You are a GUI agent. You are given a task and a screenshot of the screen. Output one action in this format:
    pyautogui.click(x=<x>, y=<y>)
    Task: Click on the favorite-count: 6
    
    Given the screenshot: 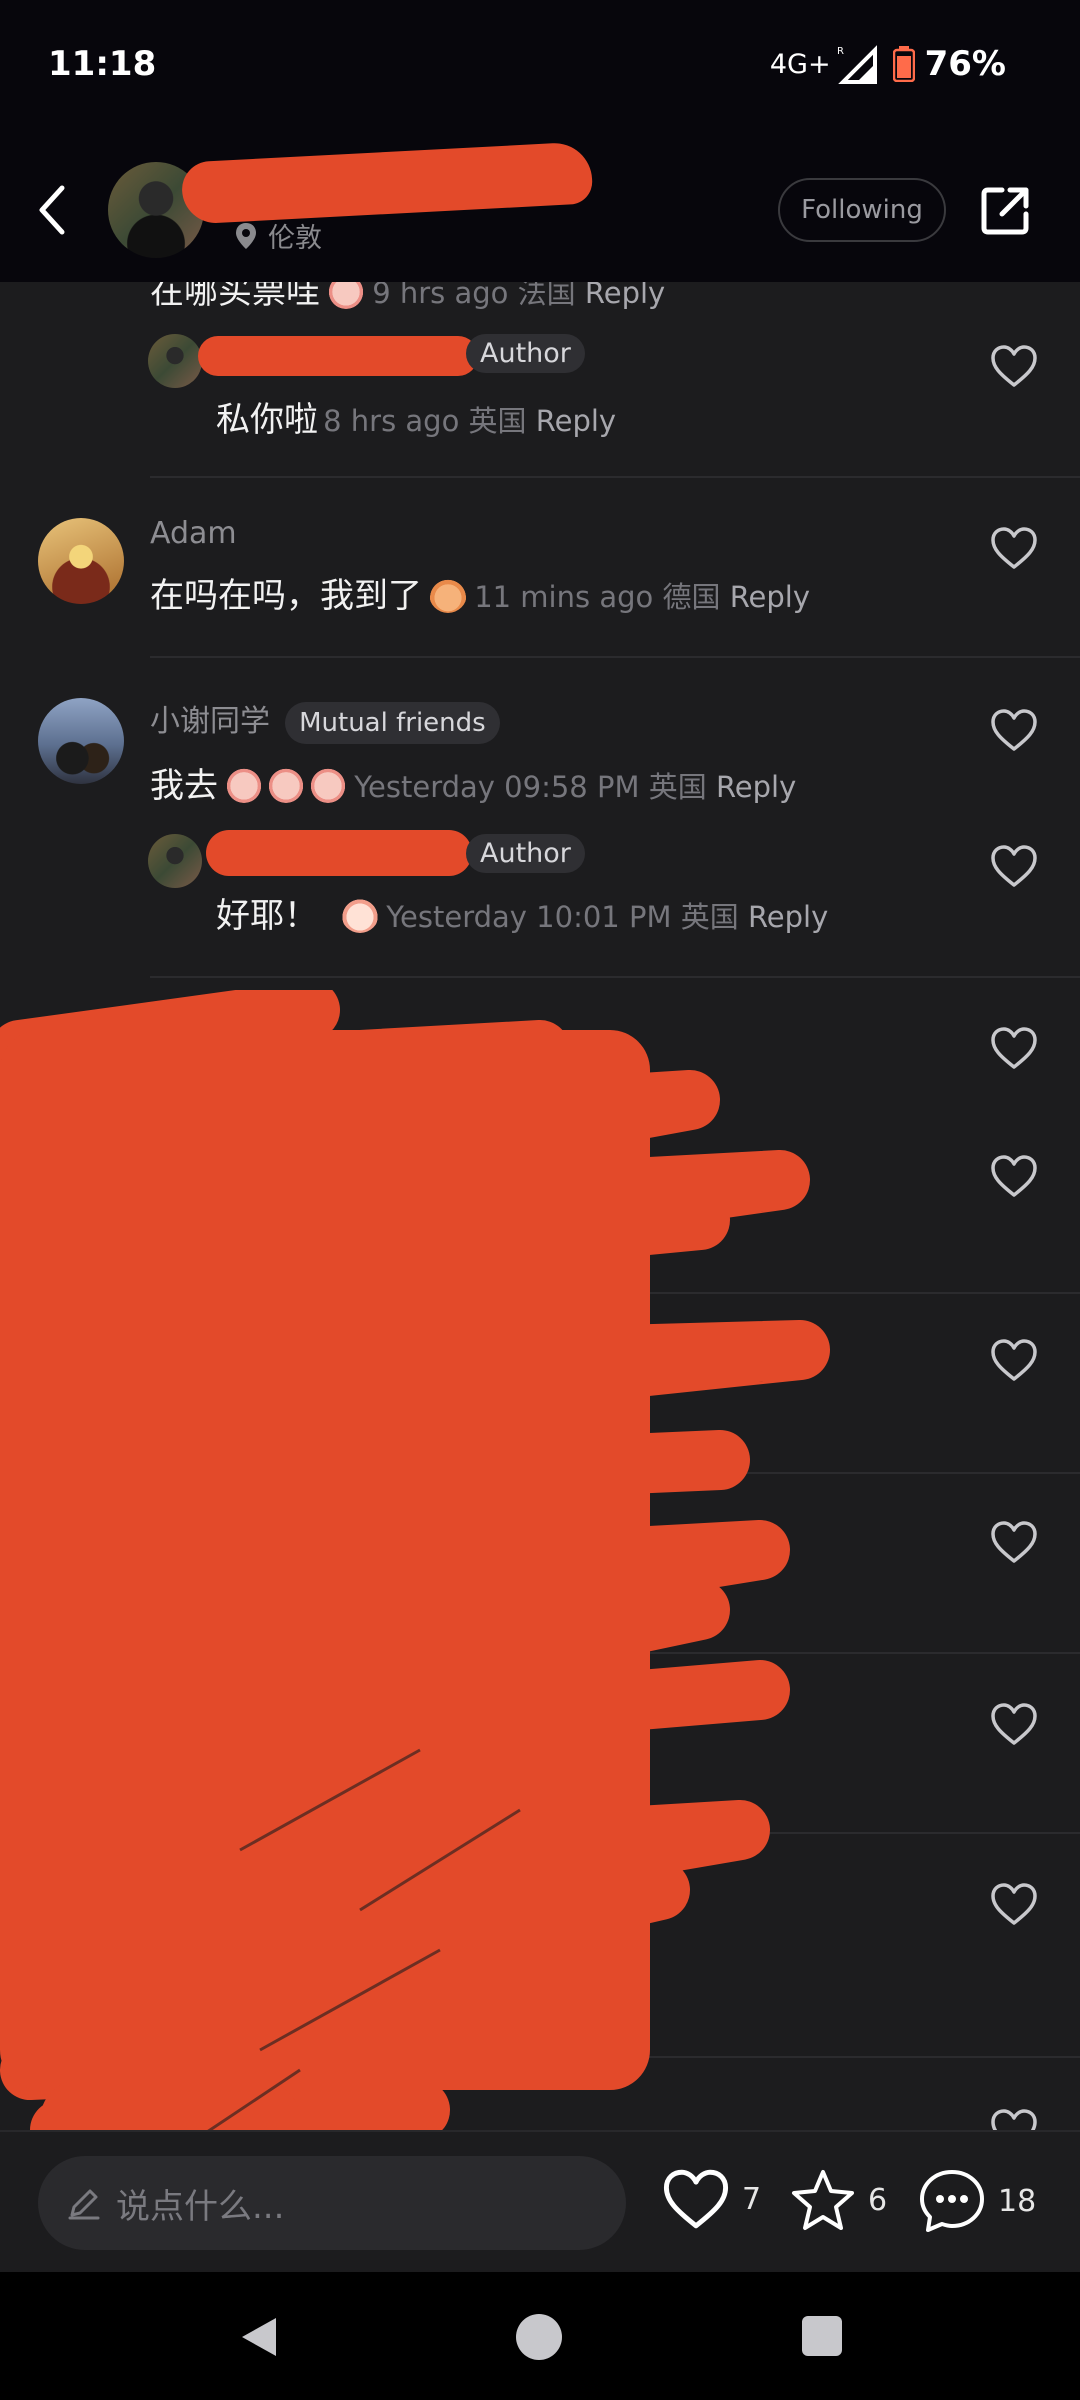 What is the action you would take?
    pyautogui.click(x=878, y=2200)
    